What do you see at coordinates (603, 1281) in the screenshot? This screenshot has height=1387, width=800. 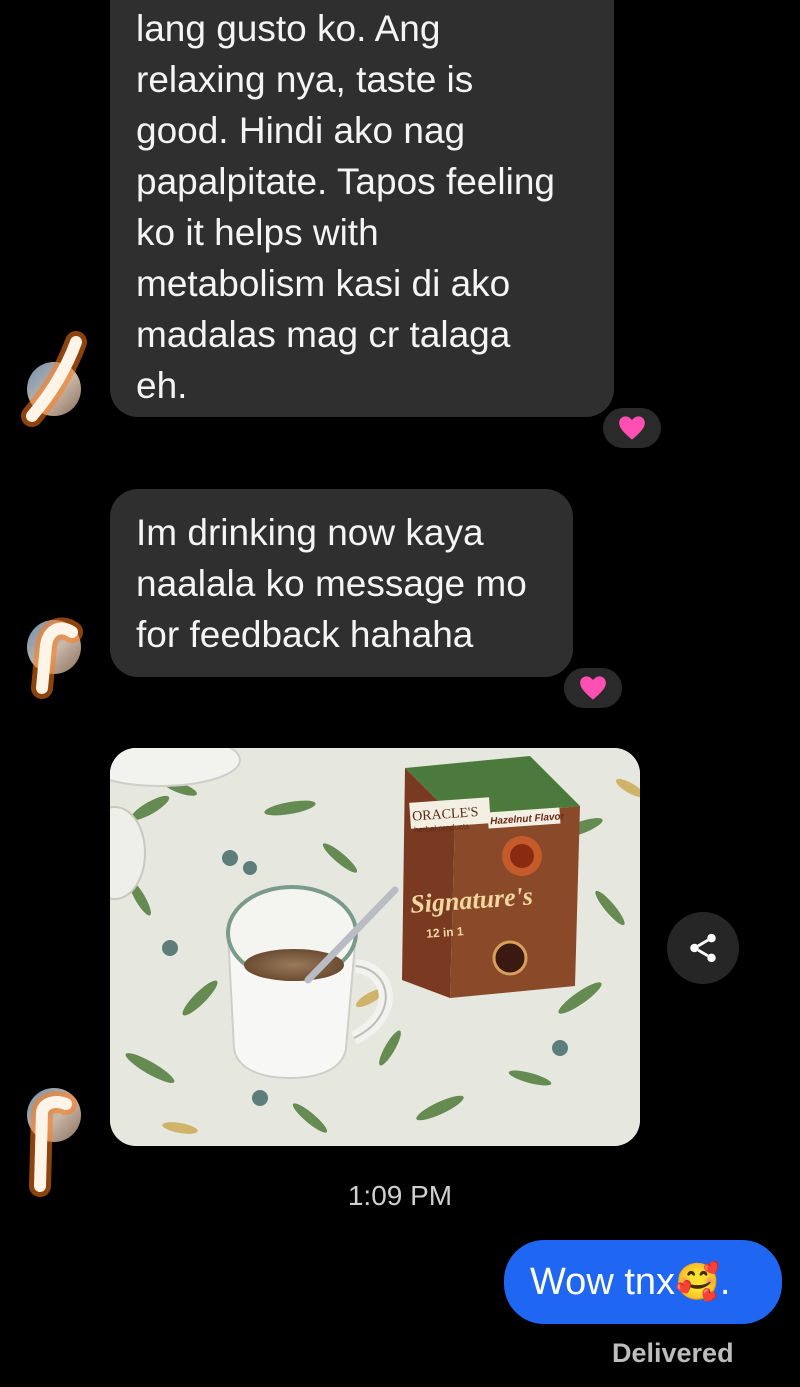 I see `sent-message-text: Wow tnx` at bounding box center [603, 1281].